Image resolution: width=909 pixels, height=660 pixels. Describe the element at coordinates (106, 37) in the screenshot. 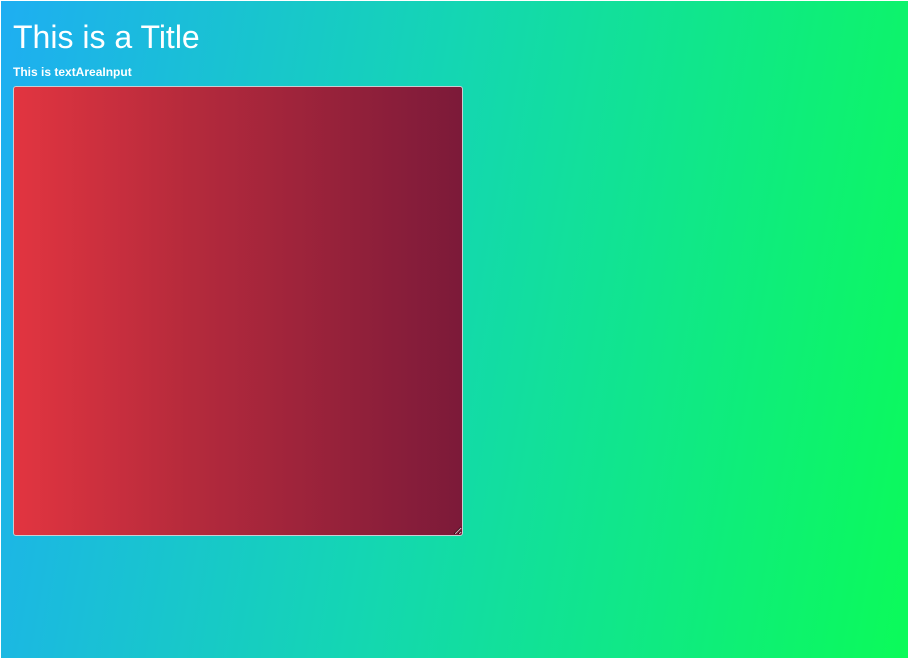

I see `page-title: This is a Title` at that location.